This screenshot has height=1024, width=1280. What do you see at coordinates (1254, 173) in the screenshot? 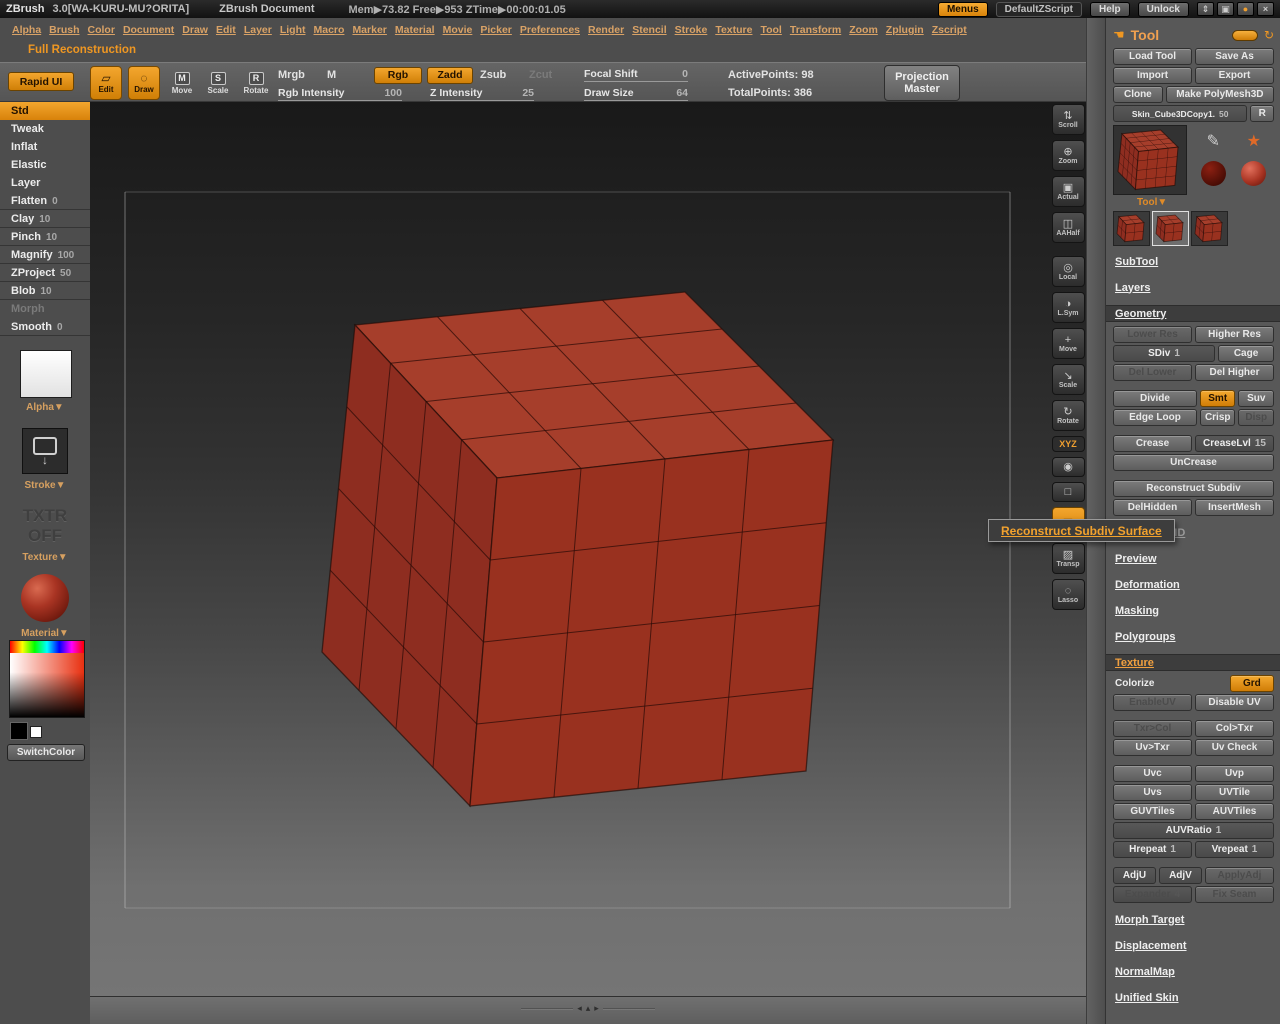
I see `sphere-tool-icon-bright` at bounding box center [1254, 173].